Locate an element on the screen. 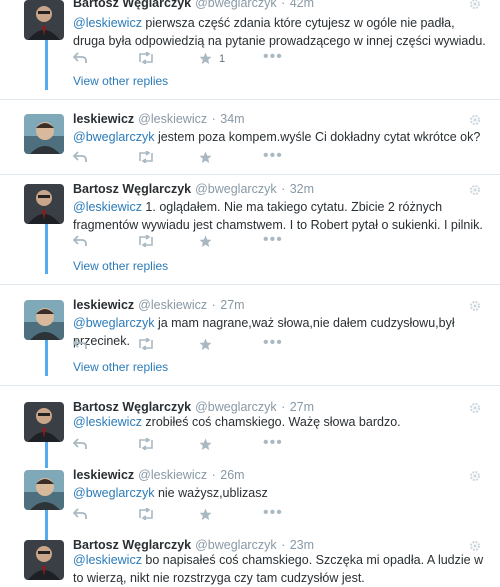 Image resolution: width=500 pixels, height=587 pixels. timestamp: 42m is located at coordinates (302, 5).